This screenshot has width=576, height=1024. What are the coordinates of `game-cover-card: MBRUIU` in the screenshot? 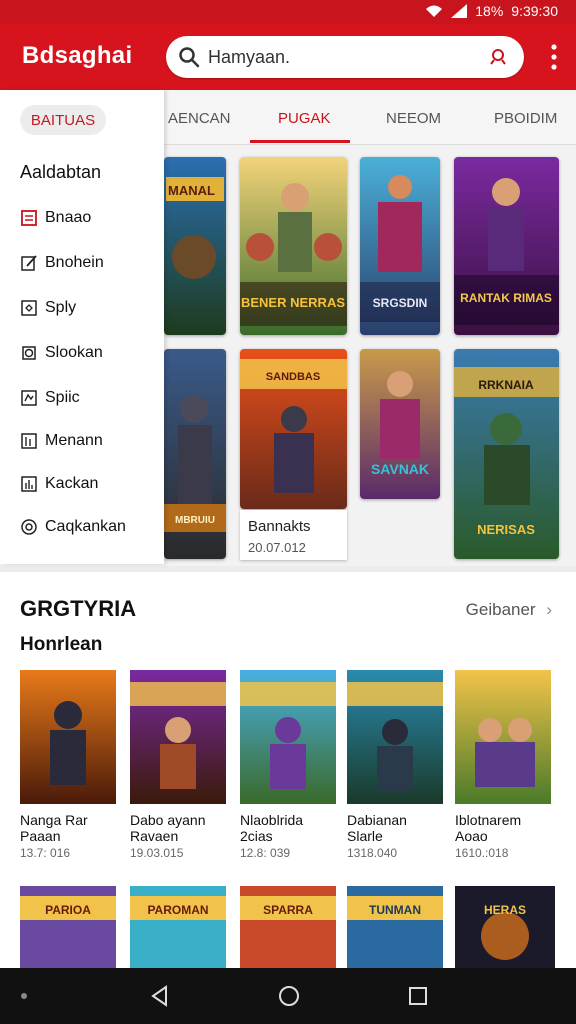 It's located at (195, 454).